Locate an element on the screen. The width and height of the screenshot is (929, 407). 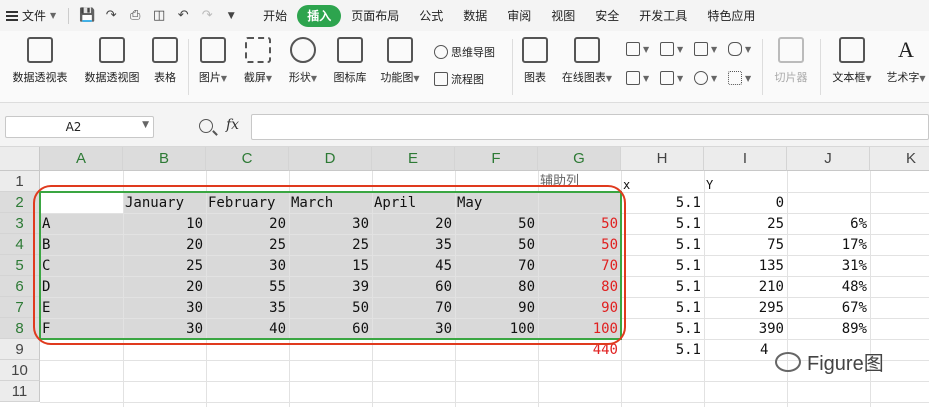
cell-value: 90 is located at coordinates (496, 308).